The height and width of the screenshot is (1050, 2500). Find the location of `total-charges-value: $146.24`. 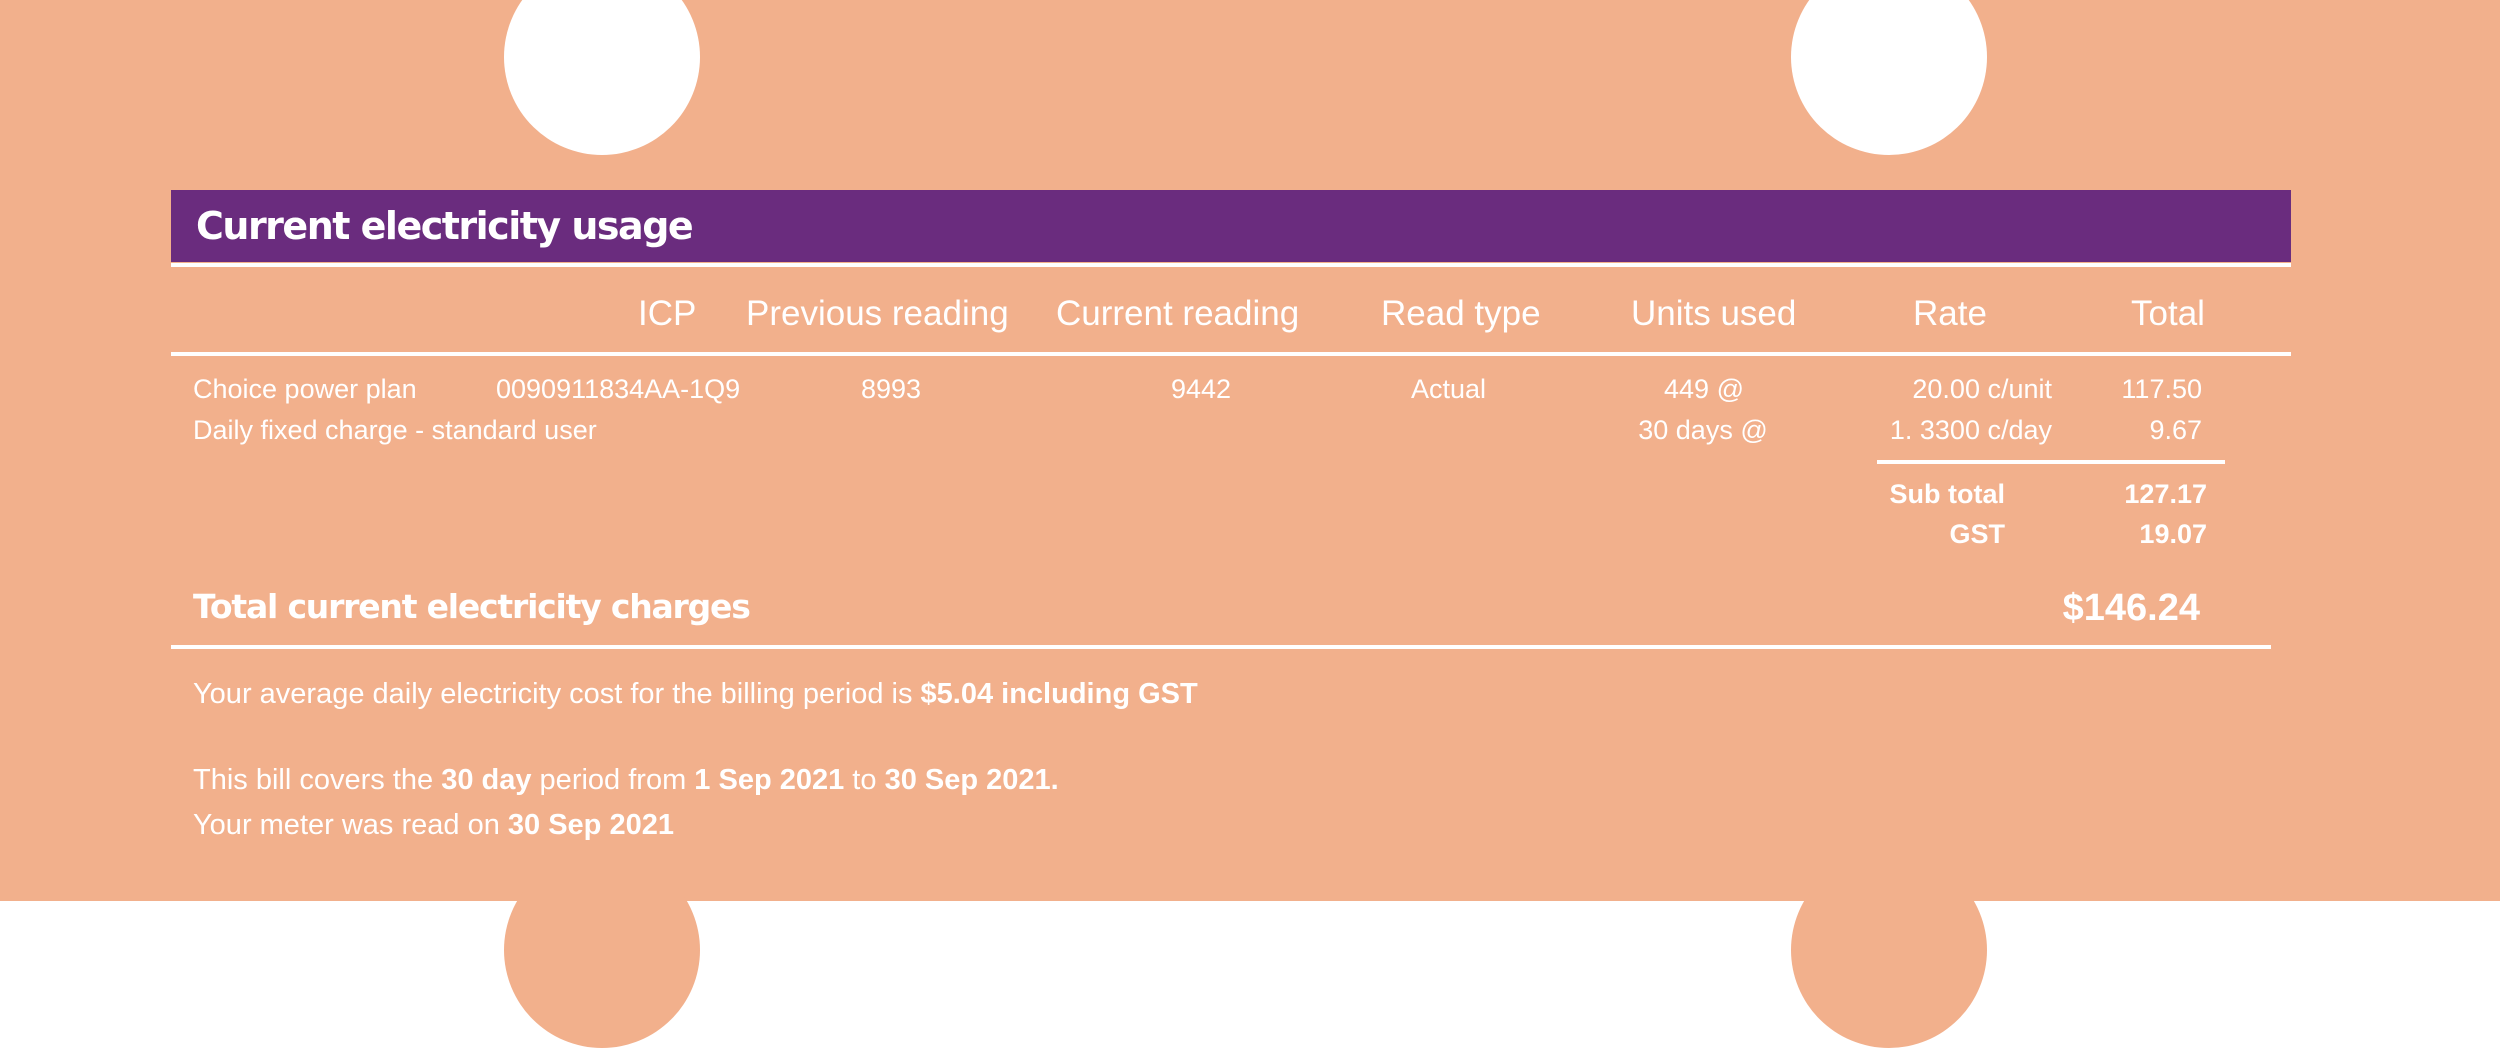

total-charges-value: $146.24 is located at coordinates (2131, 608).